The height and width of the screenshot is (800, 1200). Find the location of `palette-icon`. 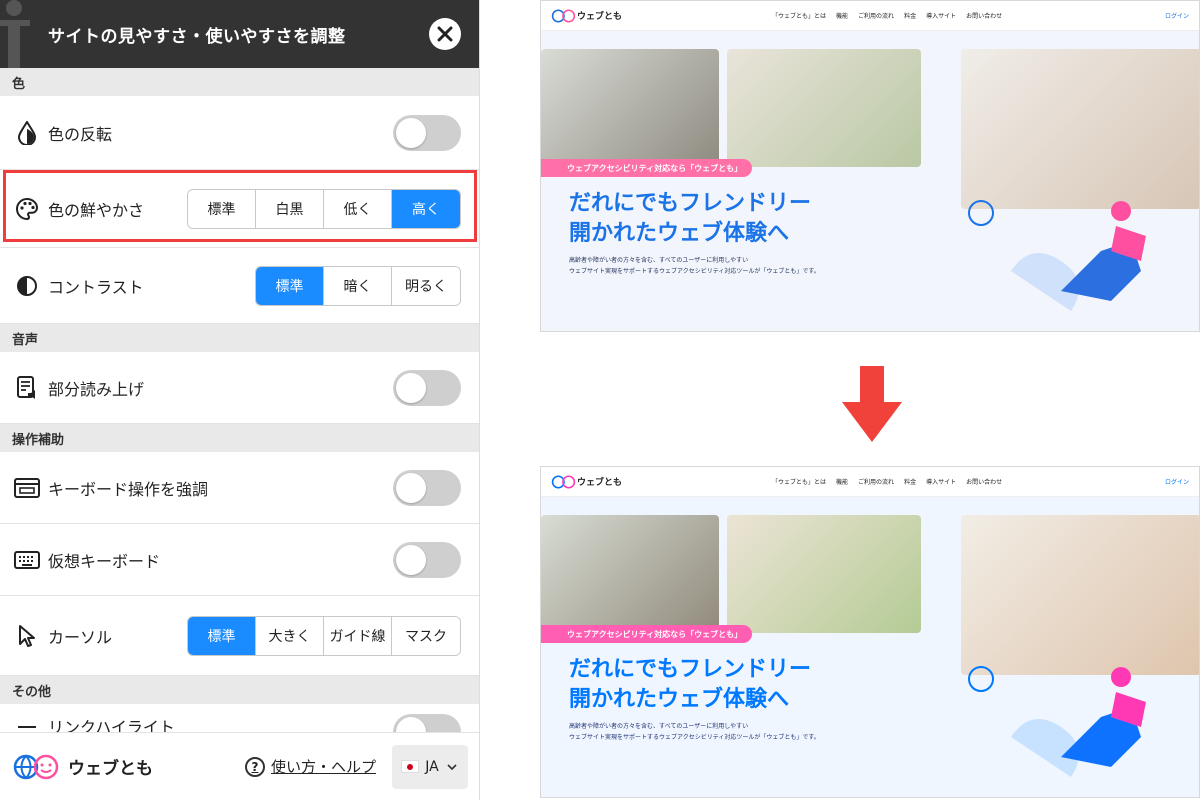

palette-icon is located at coordinates (27, 209).